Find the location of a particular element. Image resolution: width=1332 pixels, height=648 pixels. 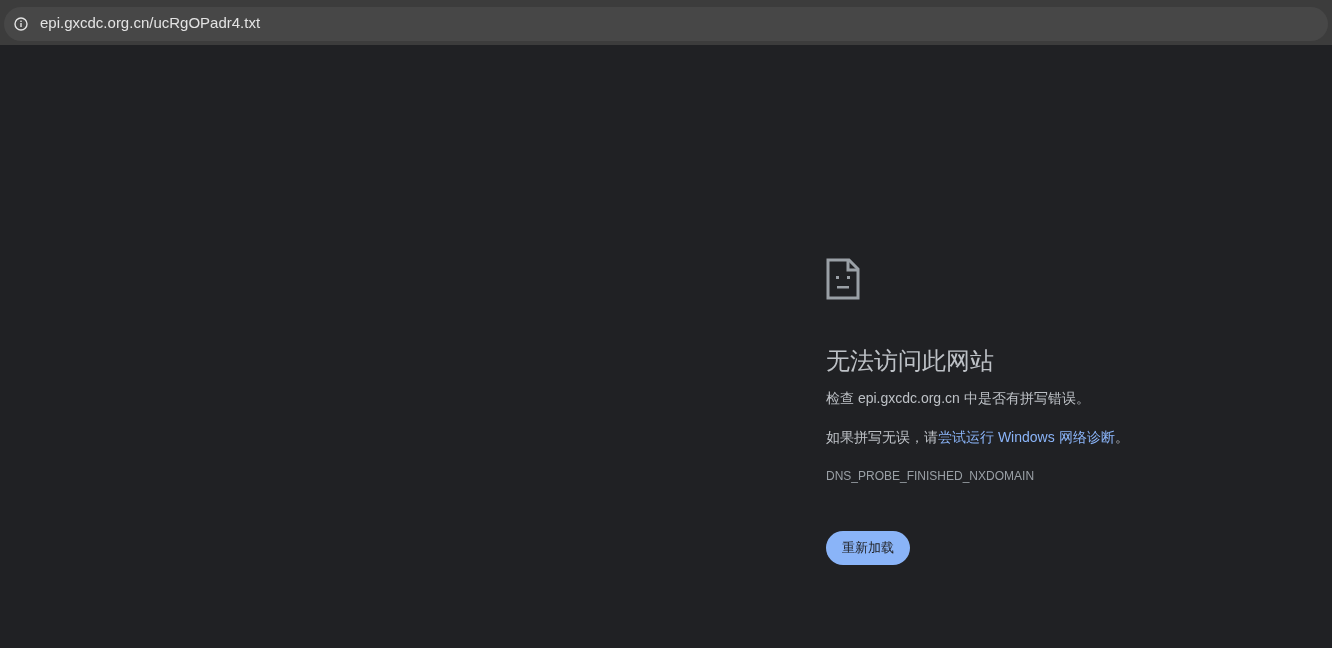

address-bar: epi.gxcdc.org.cn/ucRgOPadr4.txt is located at coordinates (666, 23).